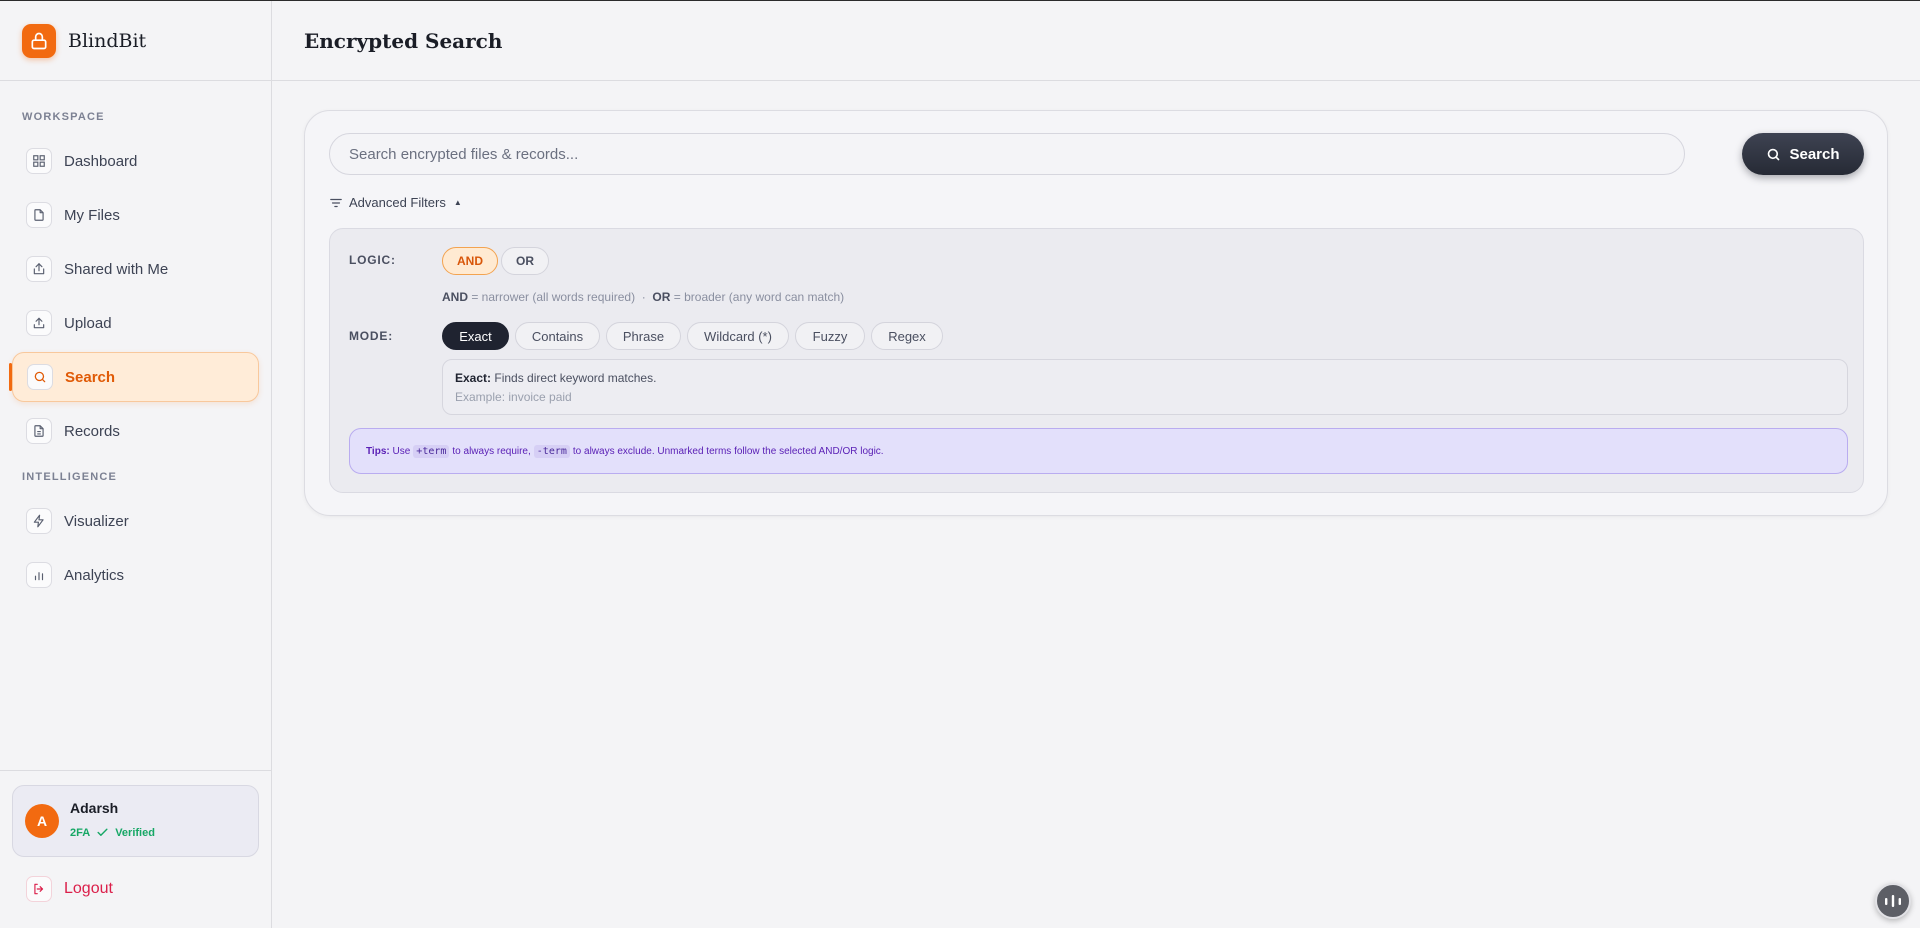 The height and width of the screenshot is (928, 1920). I want to click on audio-wave-icon, so click(1893, 901).